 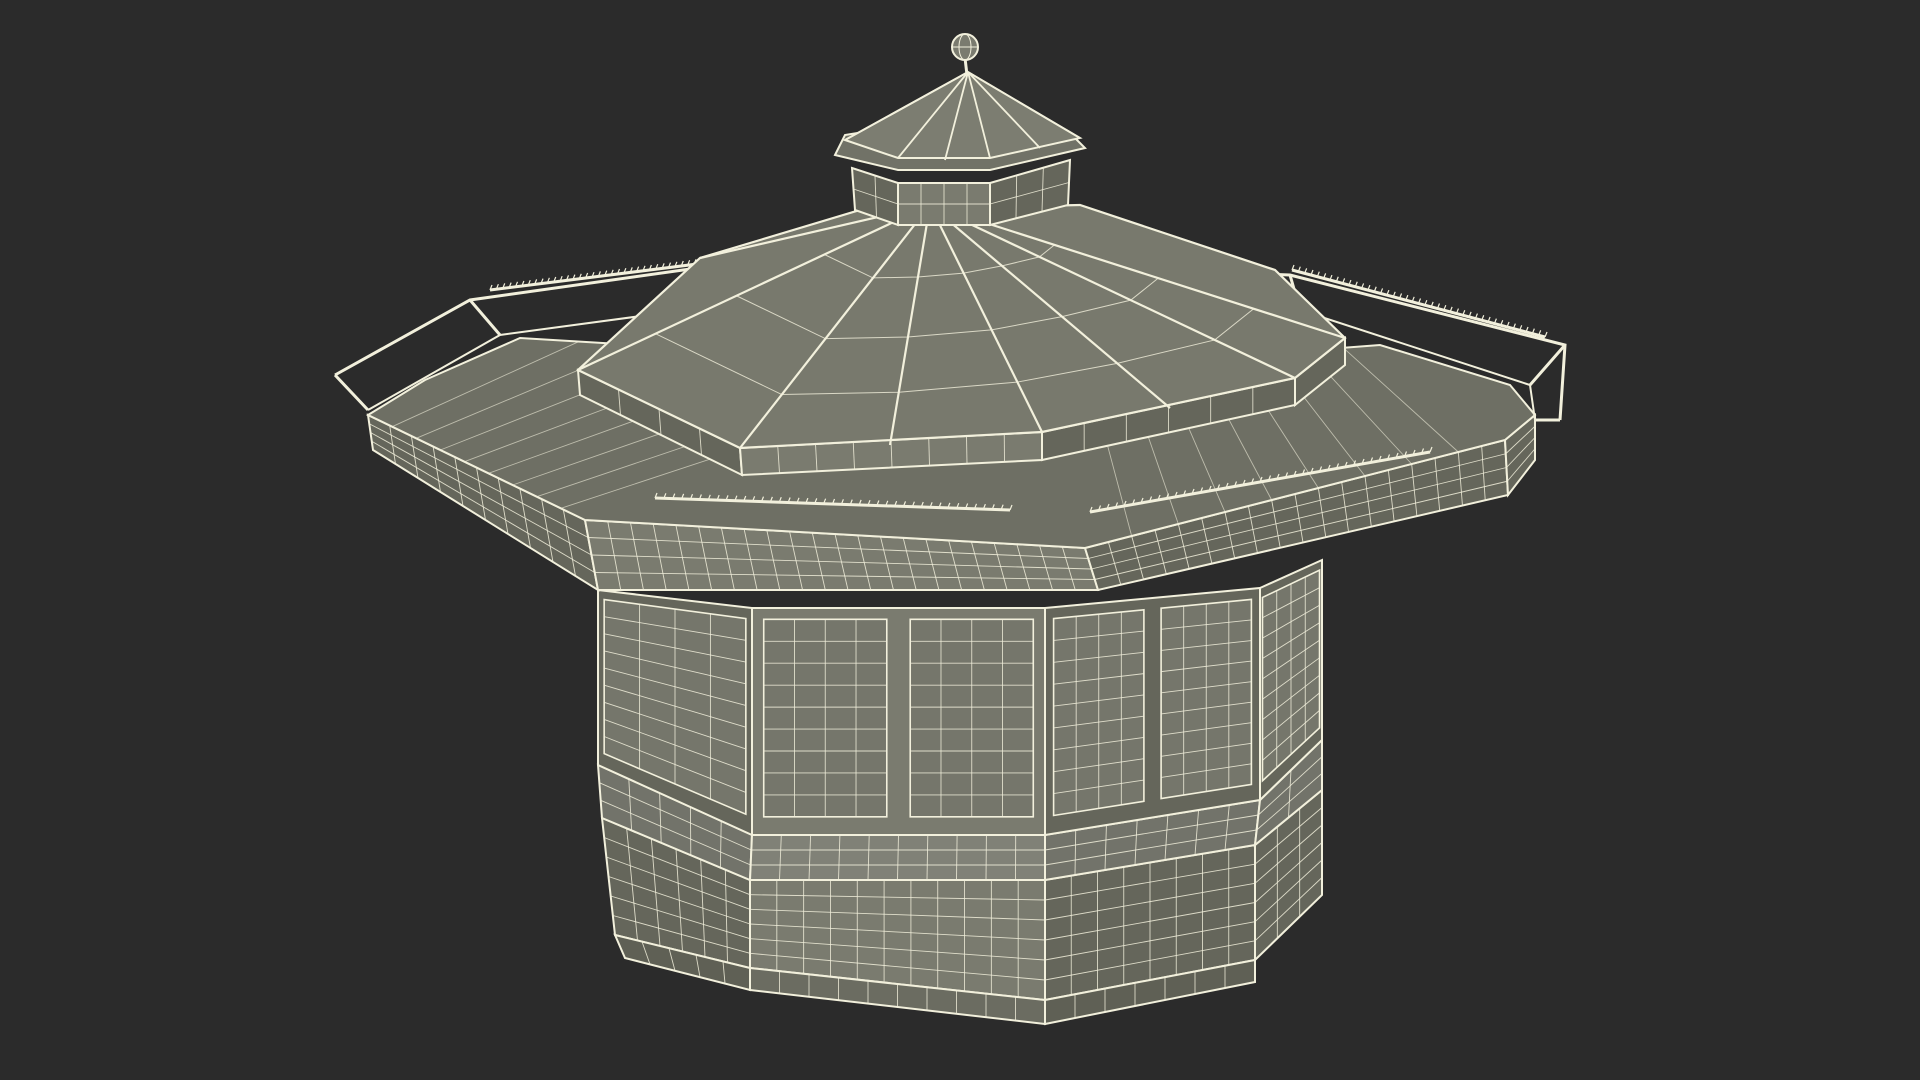 I want to click on rail-tooth, so click(x=1546, y=334).